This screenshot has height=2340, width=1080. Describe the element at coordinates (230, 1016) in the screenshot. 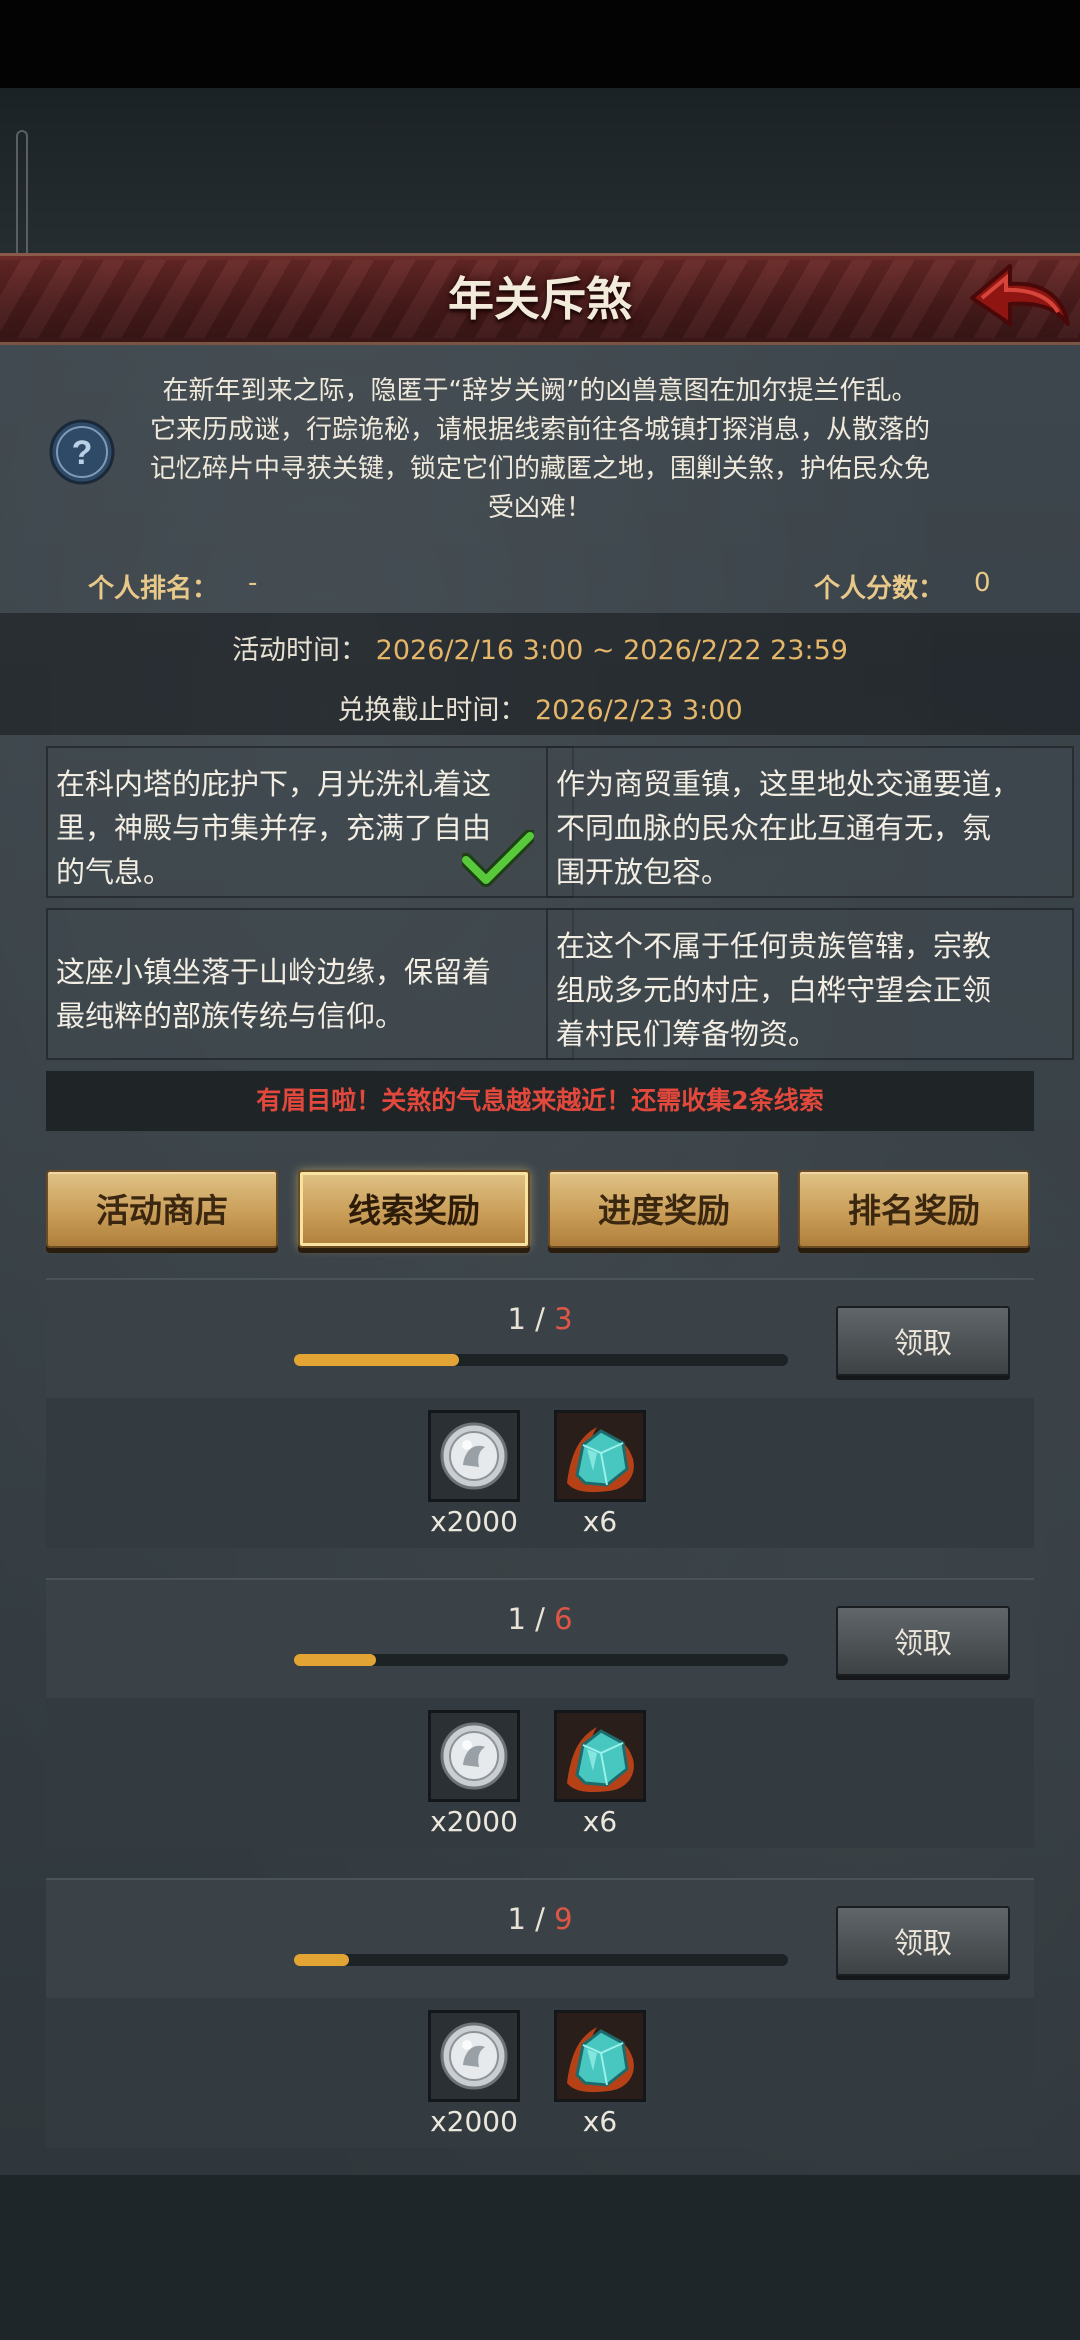

I see `clue-line: 最纯粹的部族传统与信仰。` at that location.